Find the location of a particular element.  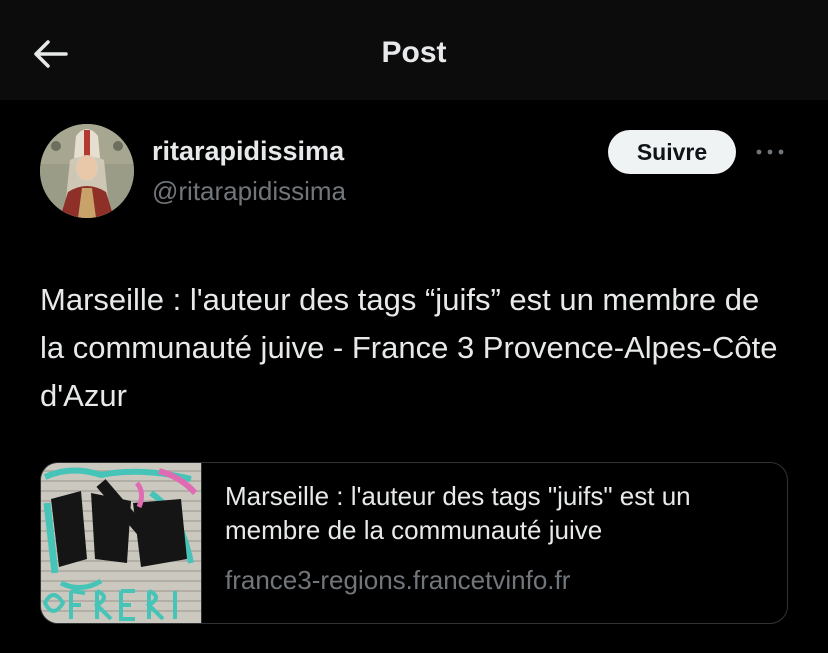

more-horizontal-icon is located at coordinates (770, 152).